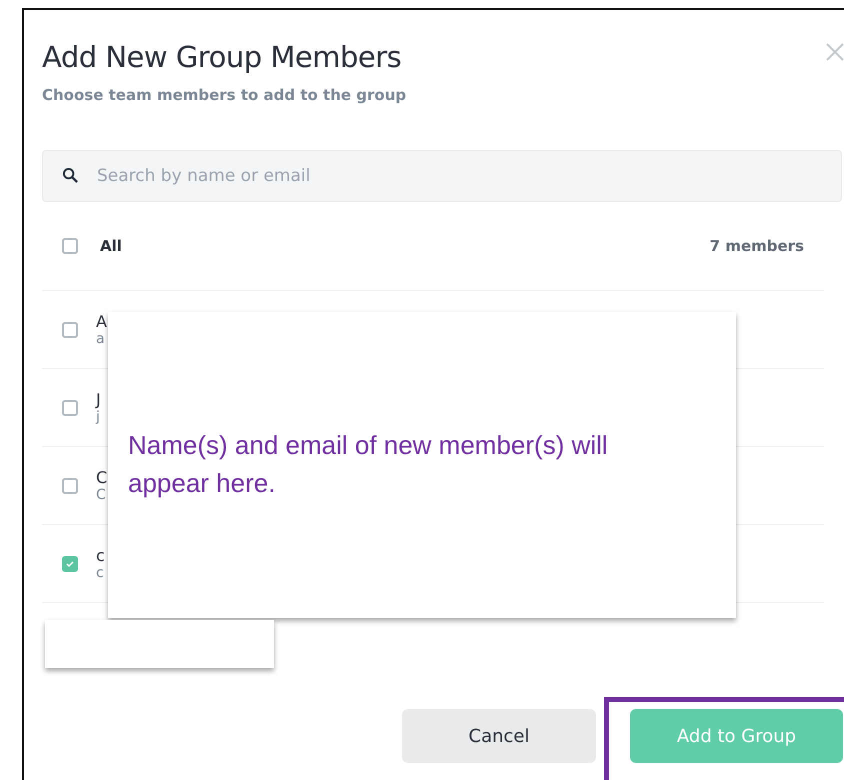 This screenshot has width=844, height=780. Describe the element at coordinates (225, 95) in the screenshot. I see `dialog-subtitle: Choose team members to add to the group` at that location.